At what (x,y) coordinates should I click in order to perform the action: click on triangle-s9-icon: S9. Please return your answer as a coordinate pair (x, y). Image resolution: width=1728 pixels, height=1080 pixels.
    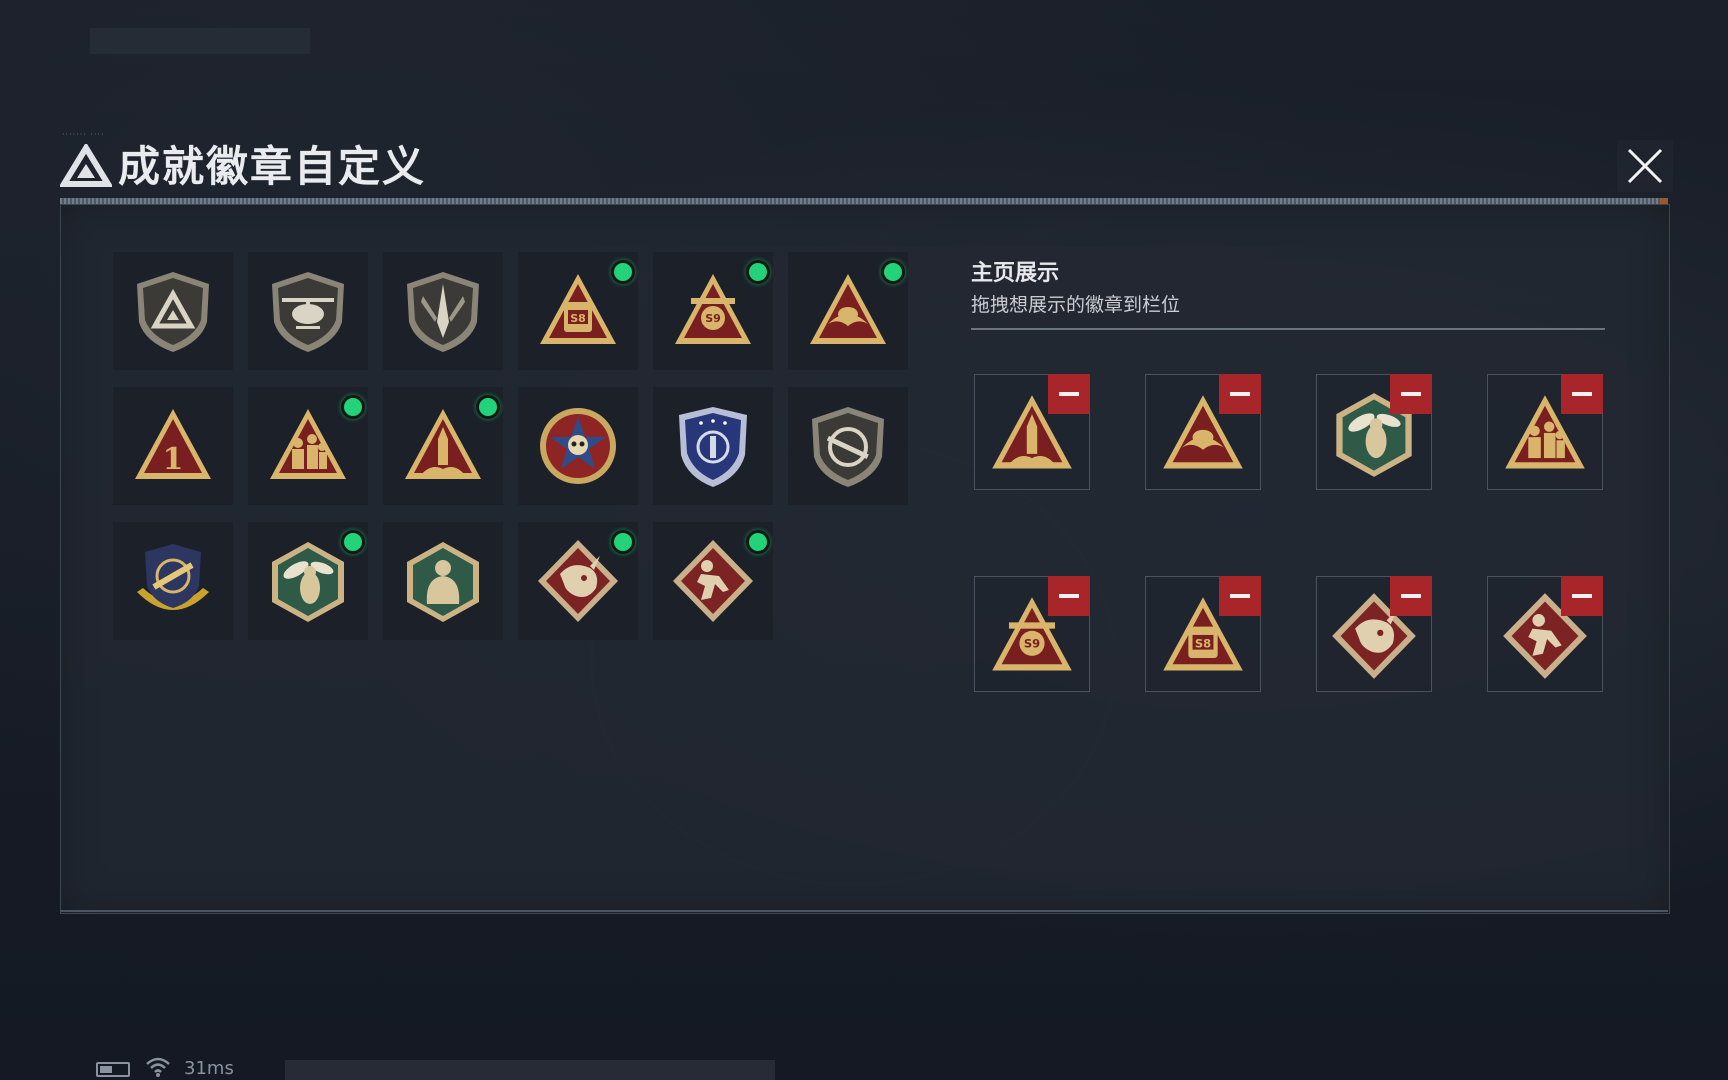
    Looking at the image, I should click on (713, 311).